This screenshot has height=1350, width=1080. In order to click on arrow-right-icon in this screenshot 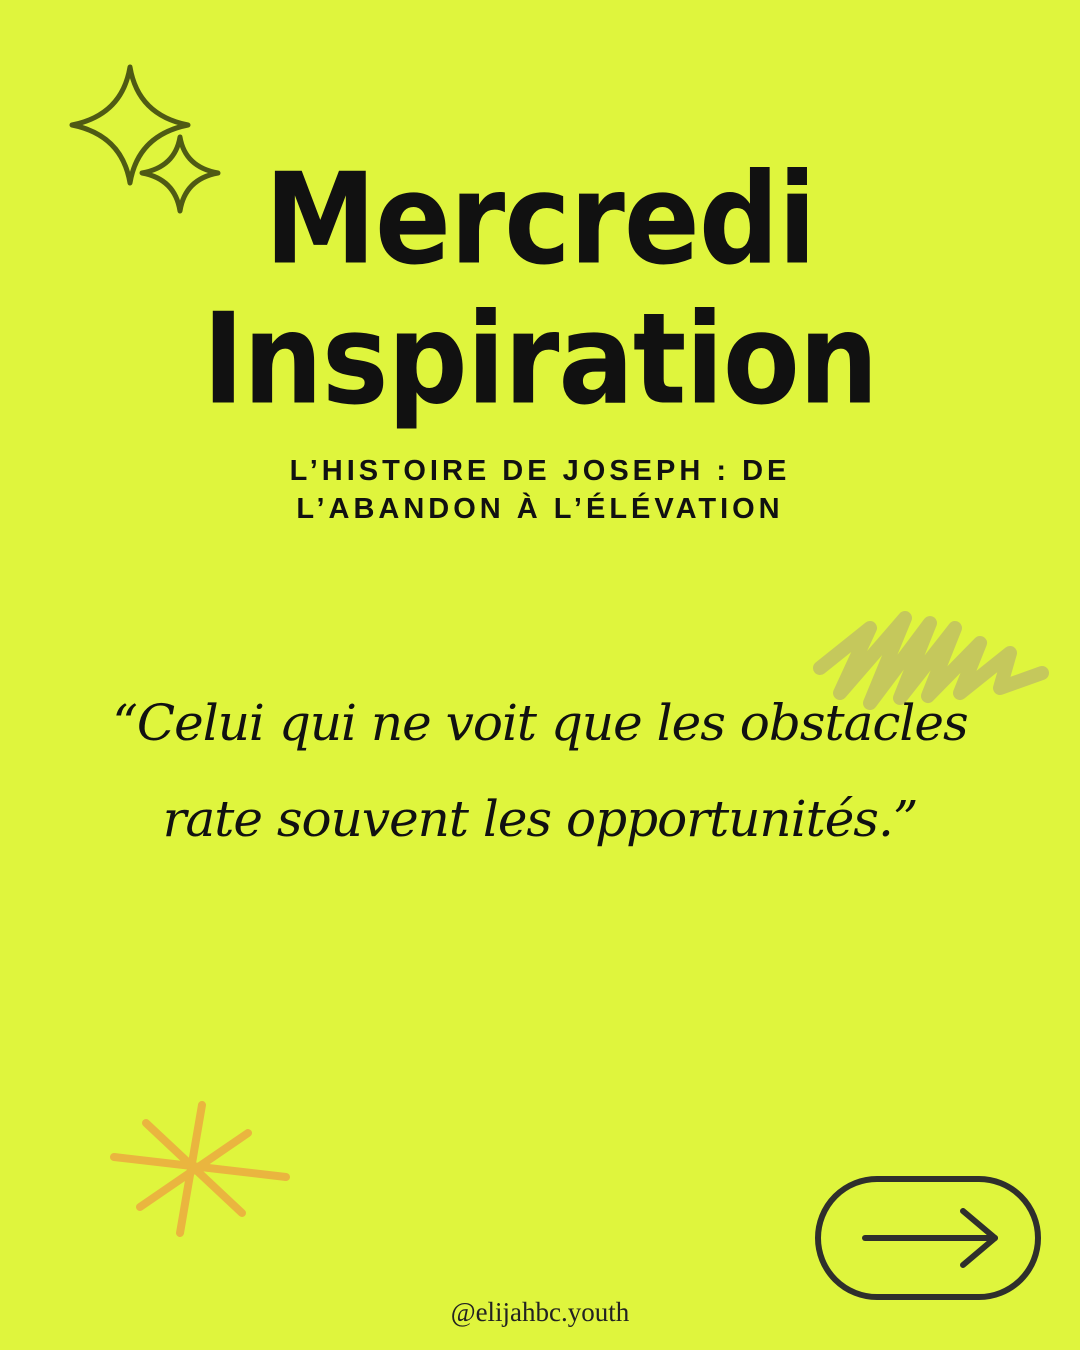, I will do `click(930, 1238)`.